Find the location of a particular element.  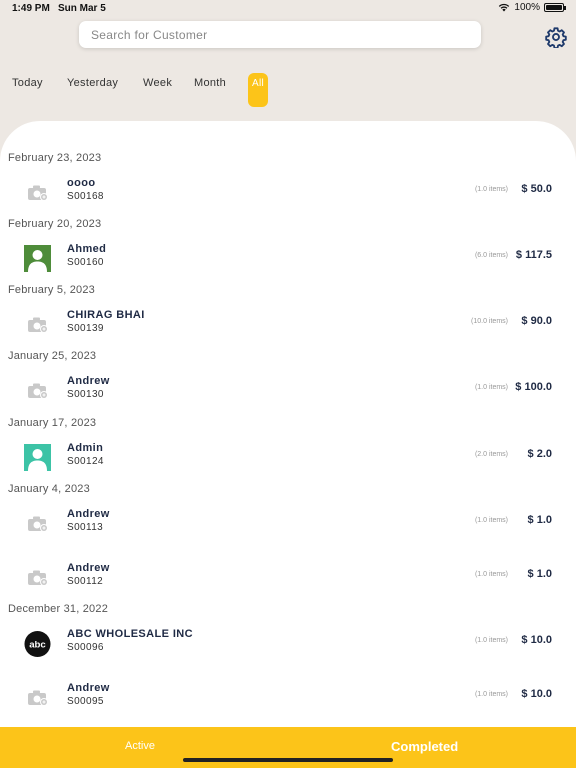

date-header: January 4, 2023 is located at coordinates (49, 489).